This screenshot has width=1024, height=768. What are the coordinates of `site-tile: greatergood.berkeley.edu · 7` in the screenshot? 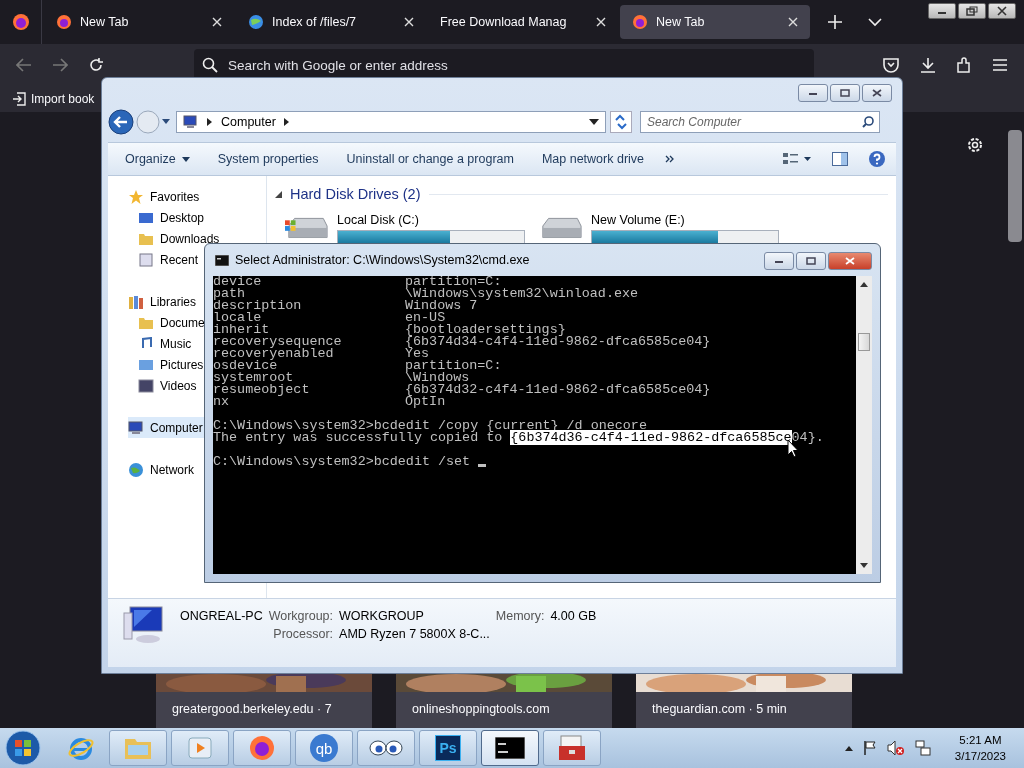 It's located at (264, 700).